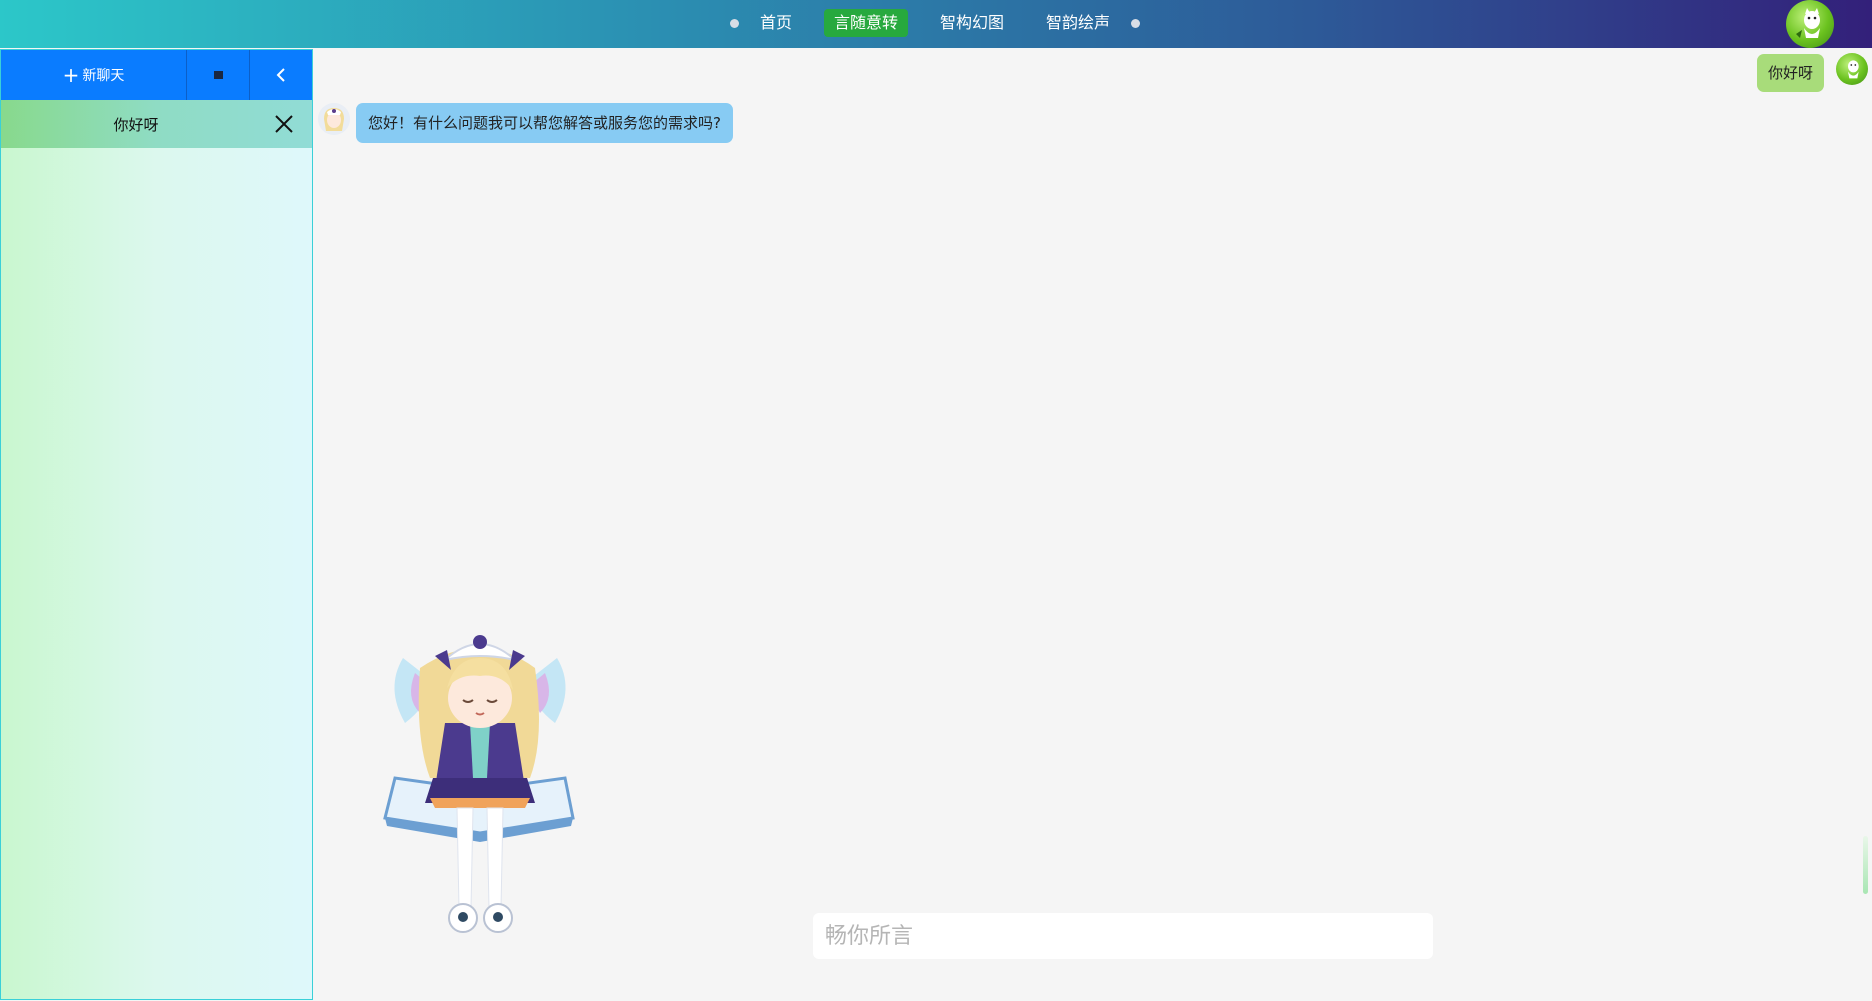 This screenshot has width=1872, height=1001. I want to click on message-user: 你好呀, so click(1790, 73).